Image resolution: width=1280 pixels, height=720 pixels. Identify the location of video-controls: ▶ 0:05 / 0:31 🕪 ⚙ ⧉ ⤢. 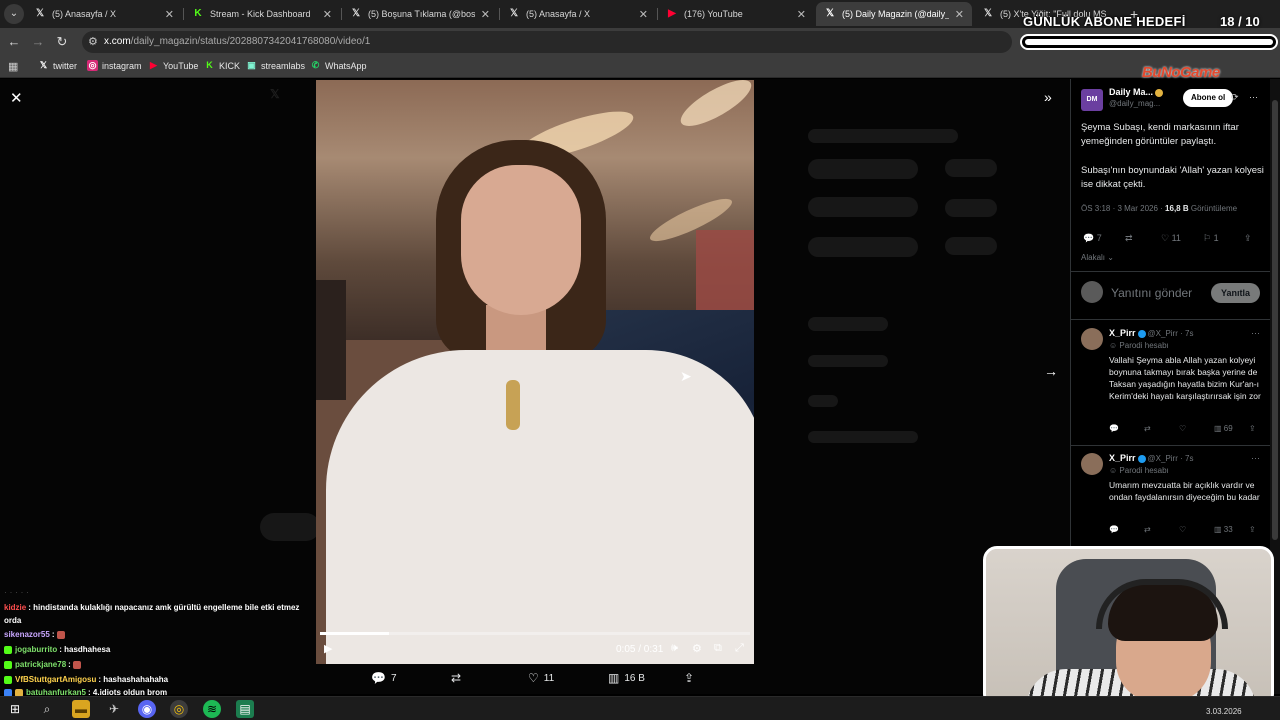
(535, 645).